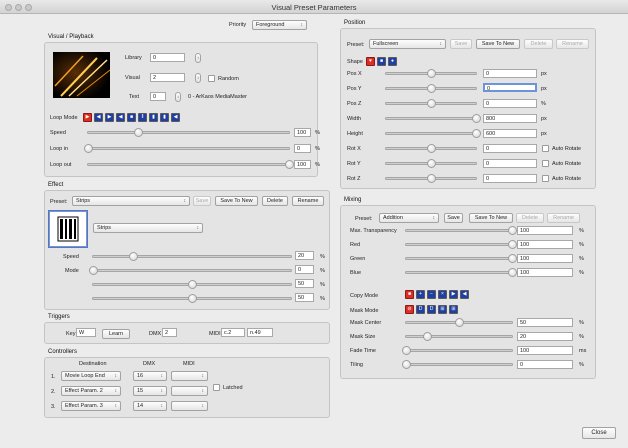 This screenshot has height=448, width=628. Describe the element at coordinates (216, 387) in the screenshot. I see `latched-checkbox` at that location.